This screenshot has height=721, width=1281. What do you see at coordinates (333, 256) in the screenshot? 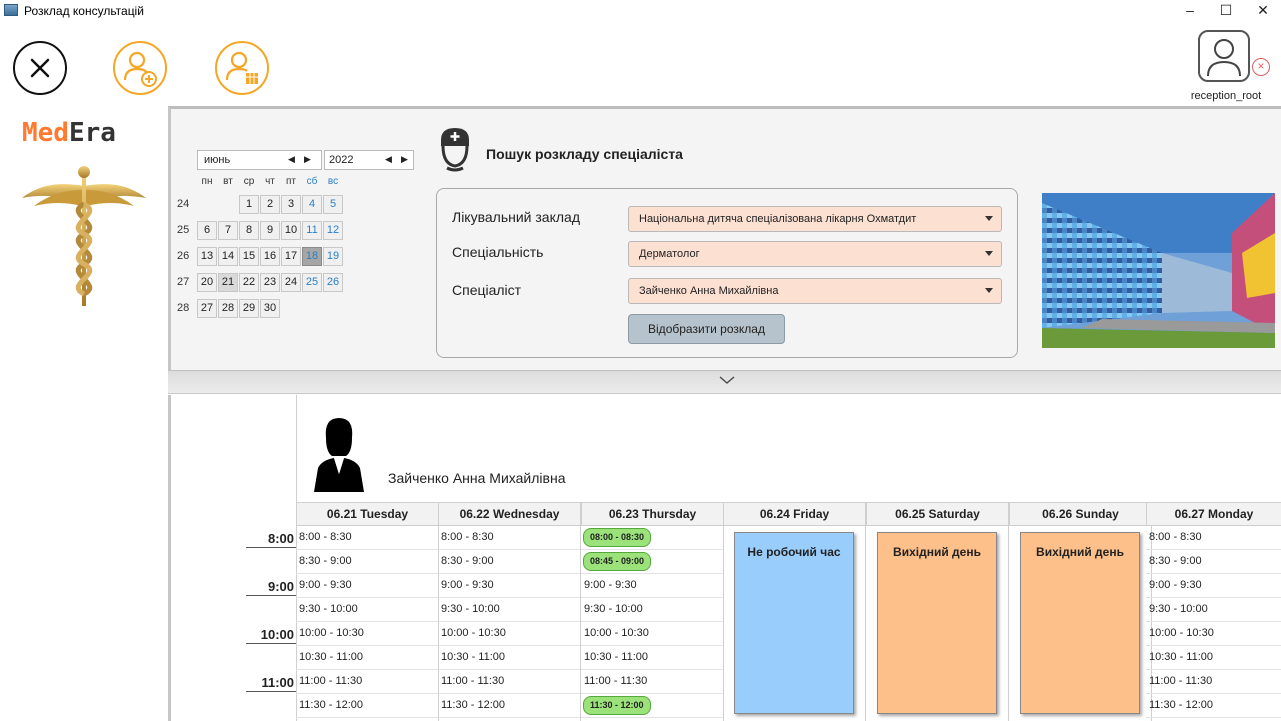
I see `calendar-day: 19` at bounding box center [333, 256].